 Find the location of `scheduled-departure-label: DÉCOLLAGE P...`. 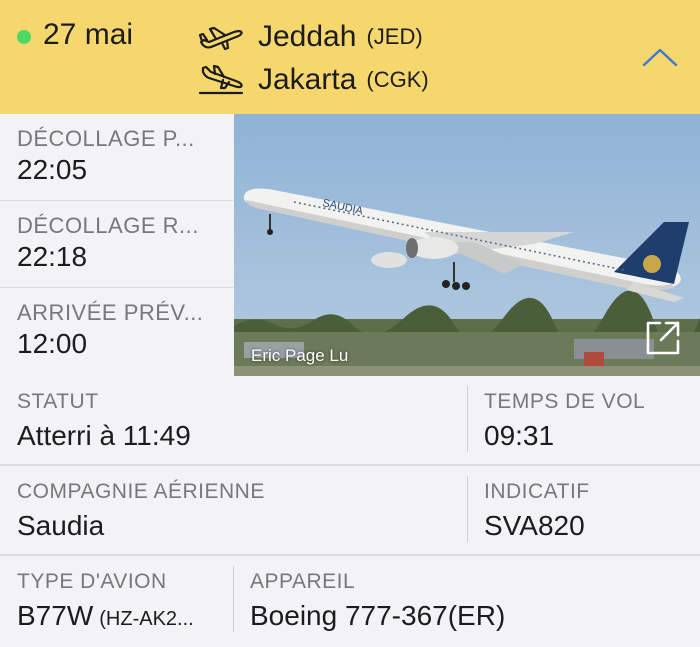

scheduled-departure-label: DÉCOLLAGE P... is located at coordinates (106, 138).